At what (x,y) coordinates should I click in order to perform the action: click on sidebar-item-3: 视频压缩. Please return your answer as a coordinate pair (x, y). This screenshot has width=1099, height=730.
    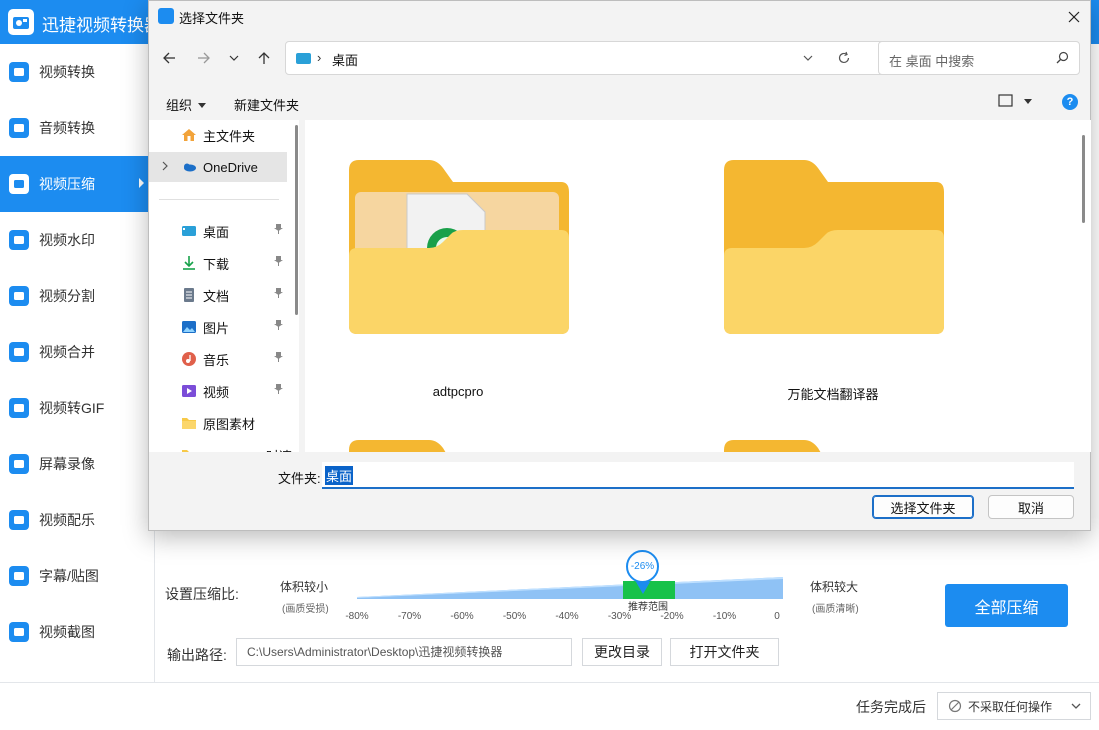
    Looking at the image, I should click on (77, 184).